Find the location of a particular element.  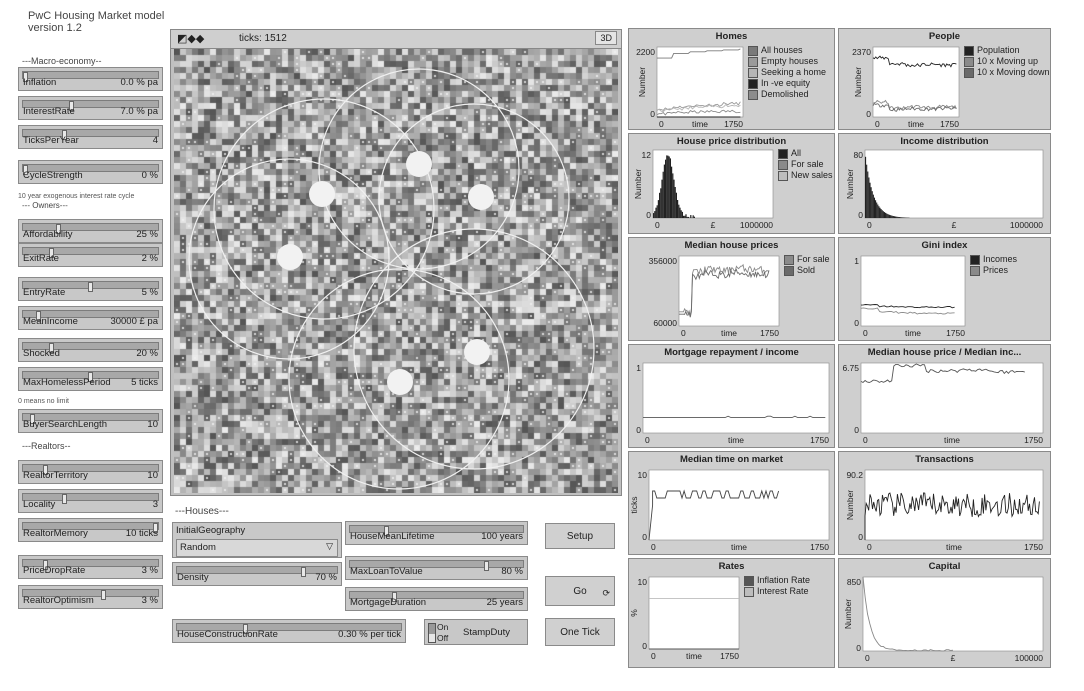

plot-income-distribution: Income distribution 80 0 0 £1000000 Number is located at coordinates (944, 183).